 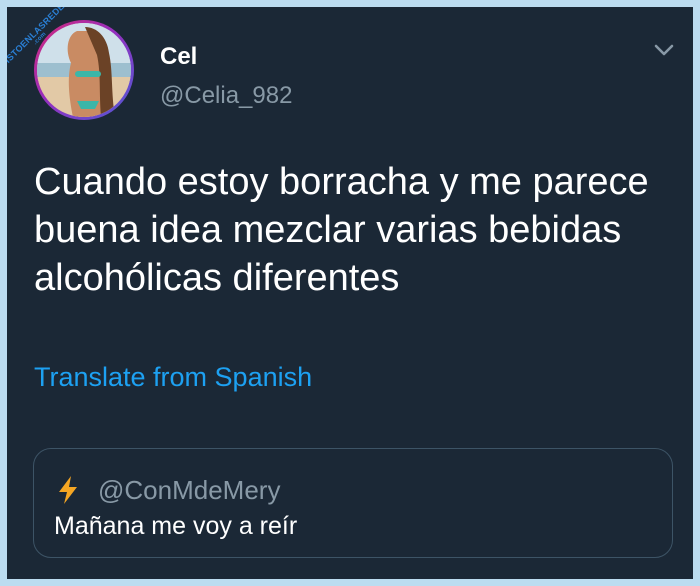 What do you see at coordinates (226, 96) in the screenshot?
I see `user-handle: @Celia_982` at bounding box center [226, 96].